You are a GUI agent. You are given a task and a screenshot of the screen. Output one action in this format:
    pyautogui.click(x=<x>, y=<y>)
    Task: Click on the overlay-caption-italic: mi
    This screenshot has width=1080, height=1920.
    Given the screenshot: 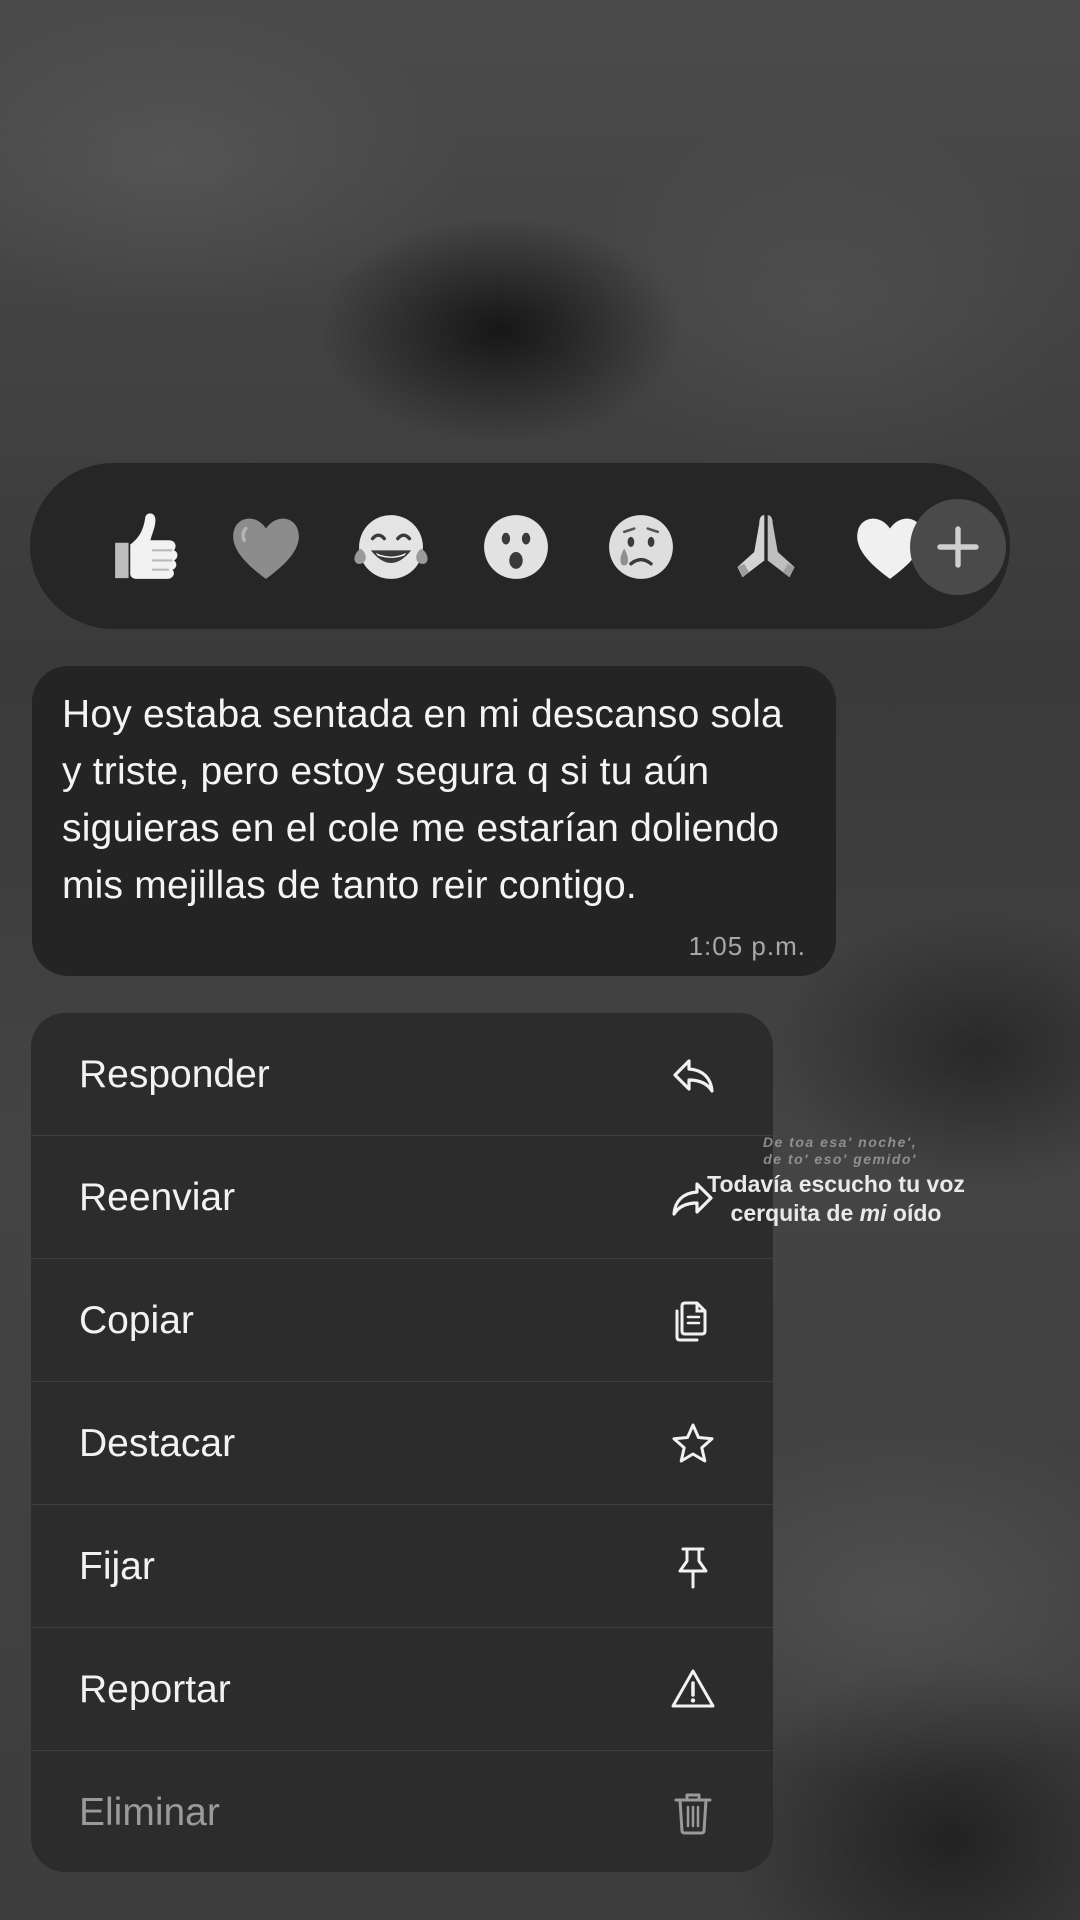 What is the action you would take?
    pyautogui.click(x=873, y=1213)
    